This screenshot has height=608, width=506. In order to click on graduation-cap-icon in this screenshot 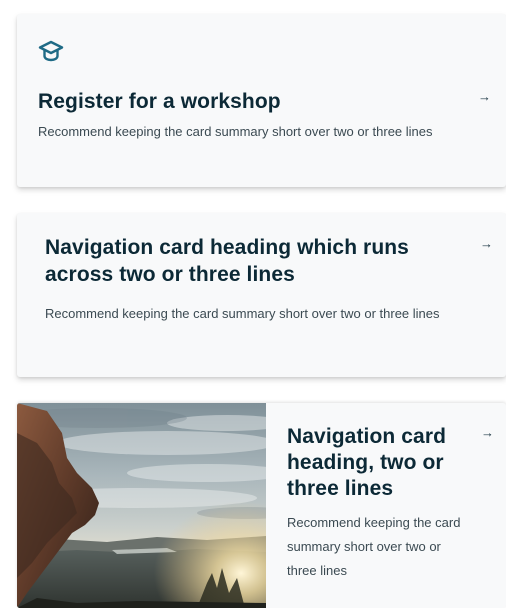, I will do `click(51, 51)`.